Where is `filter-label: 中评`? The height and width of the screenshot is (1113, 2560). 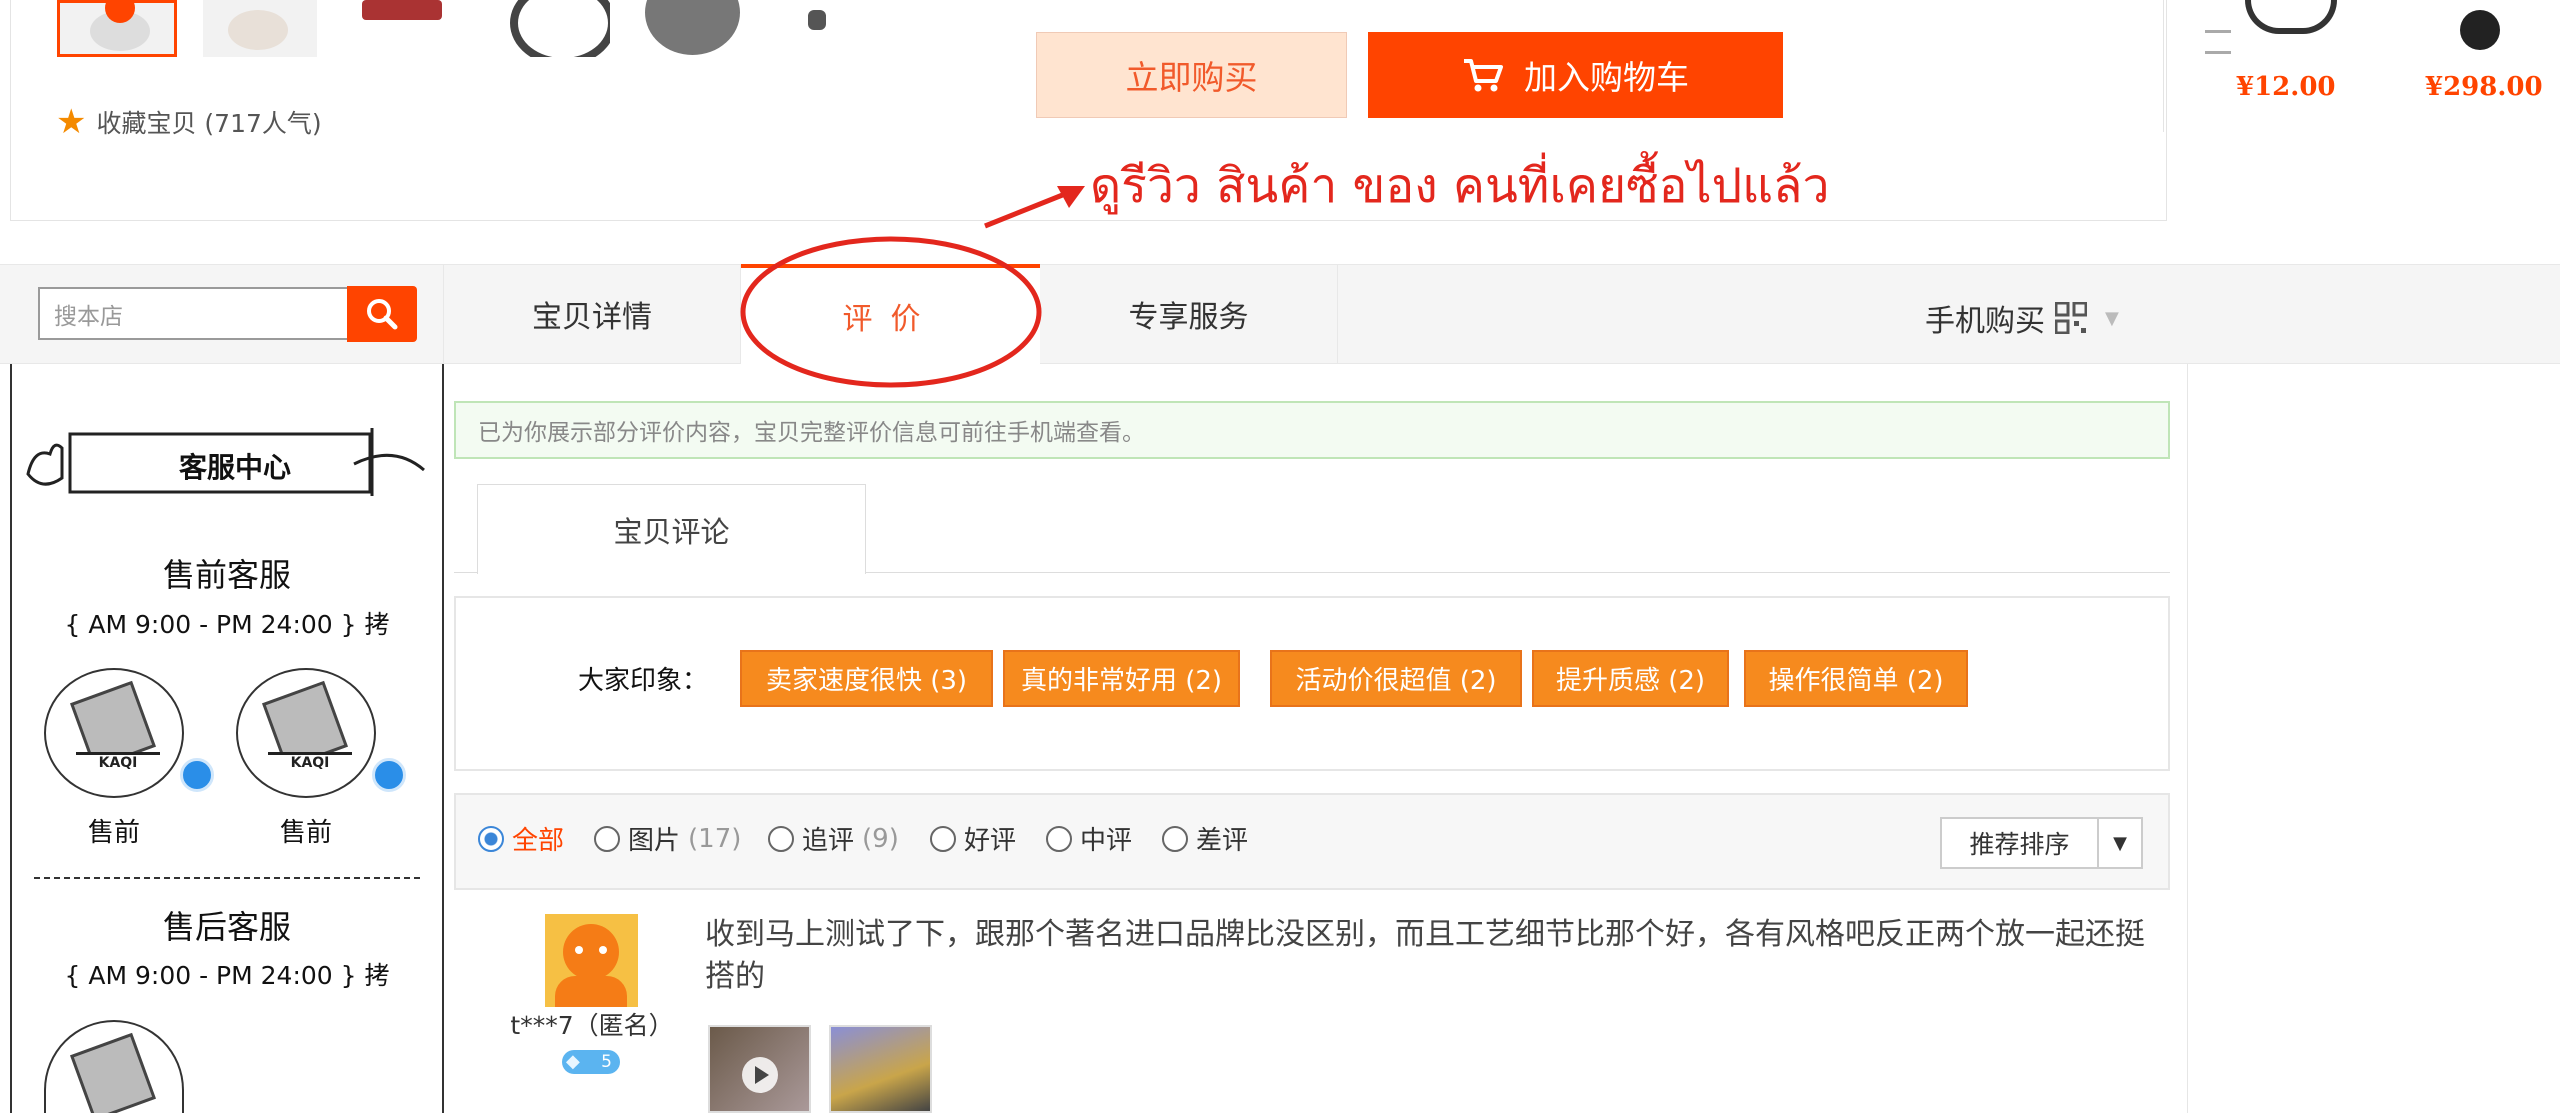
filter-label: 中评 is located at coordinates (1106, 841).